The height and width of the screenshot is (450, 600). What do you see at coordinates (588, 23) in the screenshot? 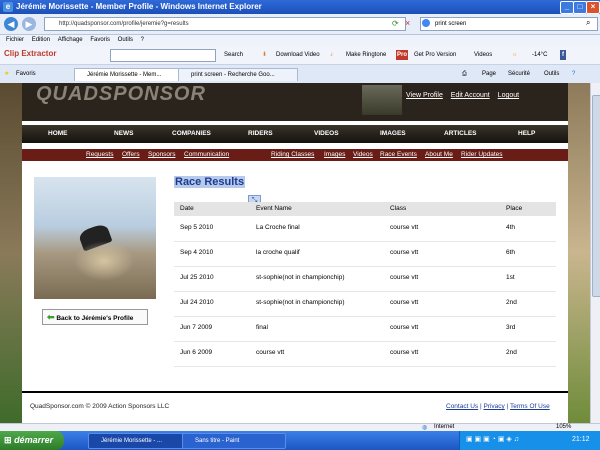
I see `search-icon: ⌕` at bounding box center [588, 23].